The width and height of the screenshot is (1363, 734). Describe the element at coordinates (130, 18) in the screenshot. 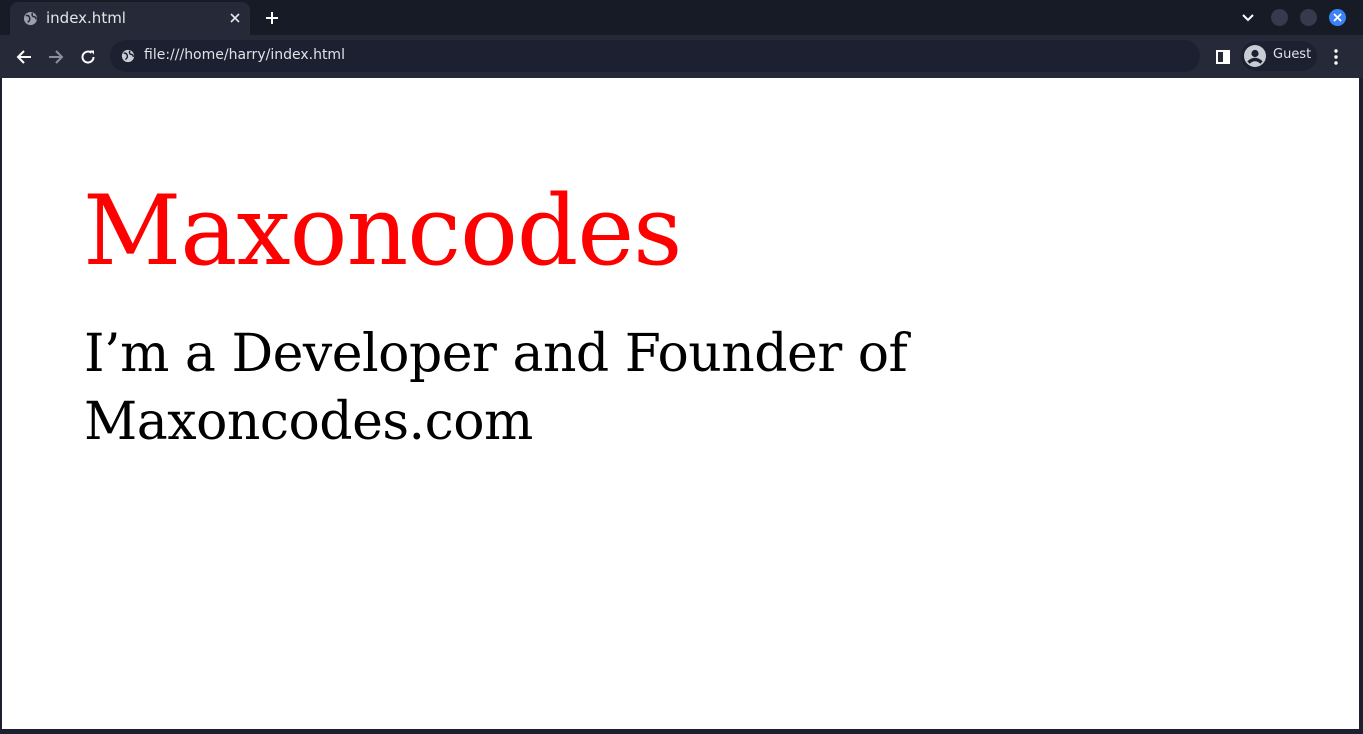

I see `tab-index-html: index.html` at that location.